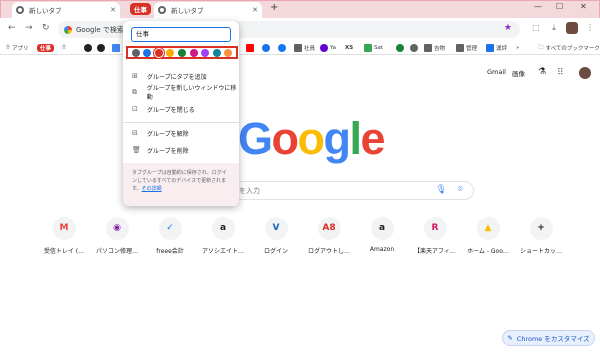 The image size is (600, 353). I want to click on apps-bookmark: ⠿ アプリ, so click(17, 48).